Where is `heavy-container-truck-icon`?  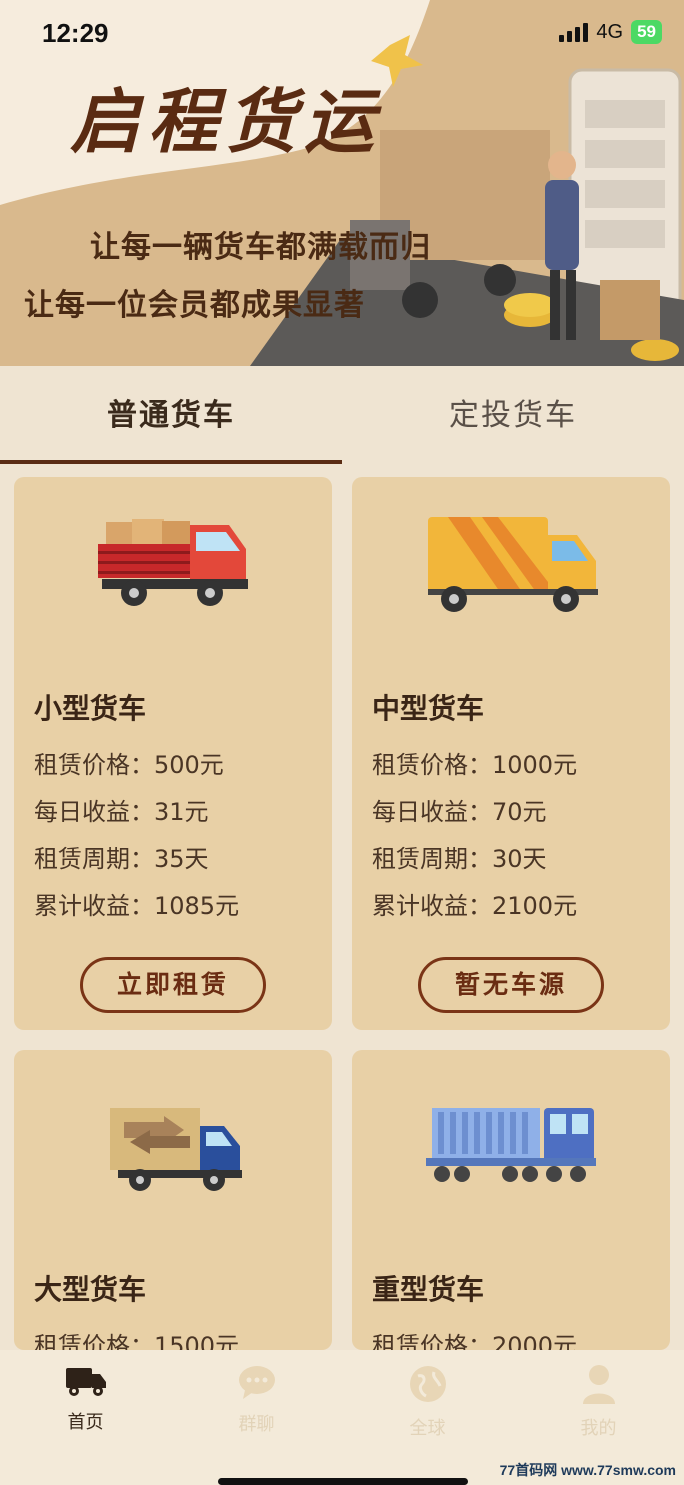 heavy-container-truck-icon is located at coordinates (511, 1145).